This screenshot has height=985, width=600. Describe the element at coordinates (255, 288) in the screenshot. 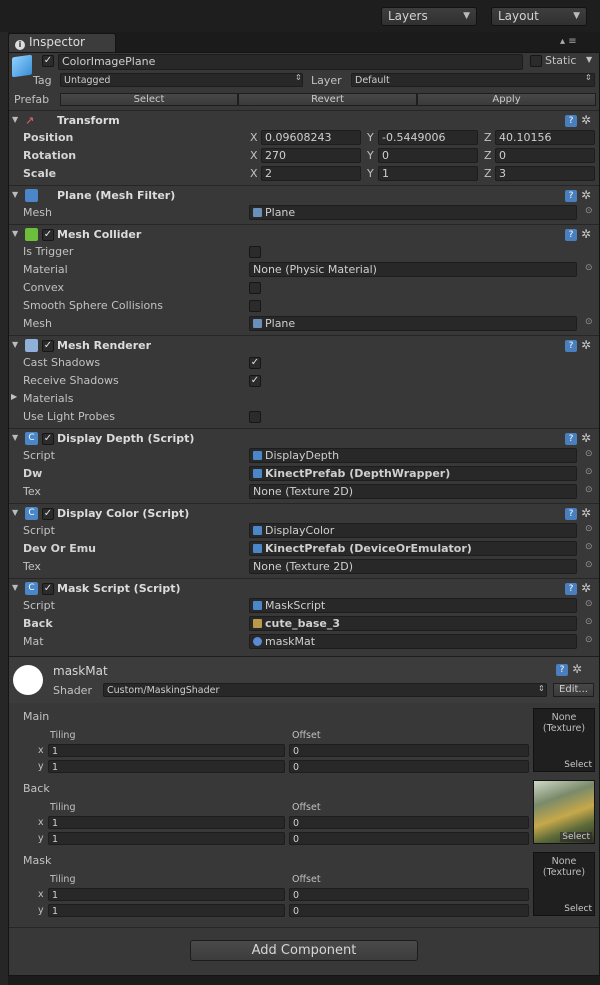

I see `convex-checkbox` at that location.